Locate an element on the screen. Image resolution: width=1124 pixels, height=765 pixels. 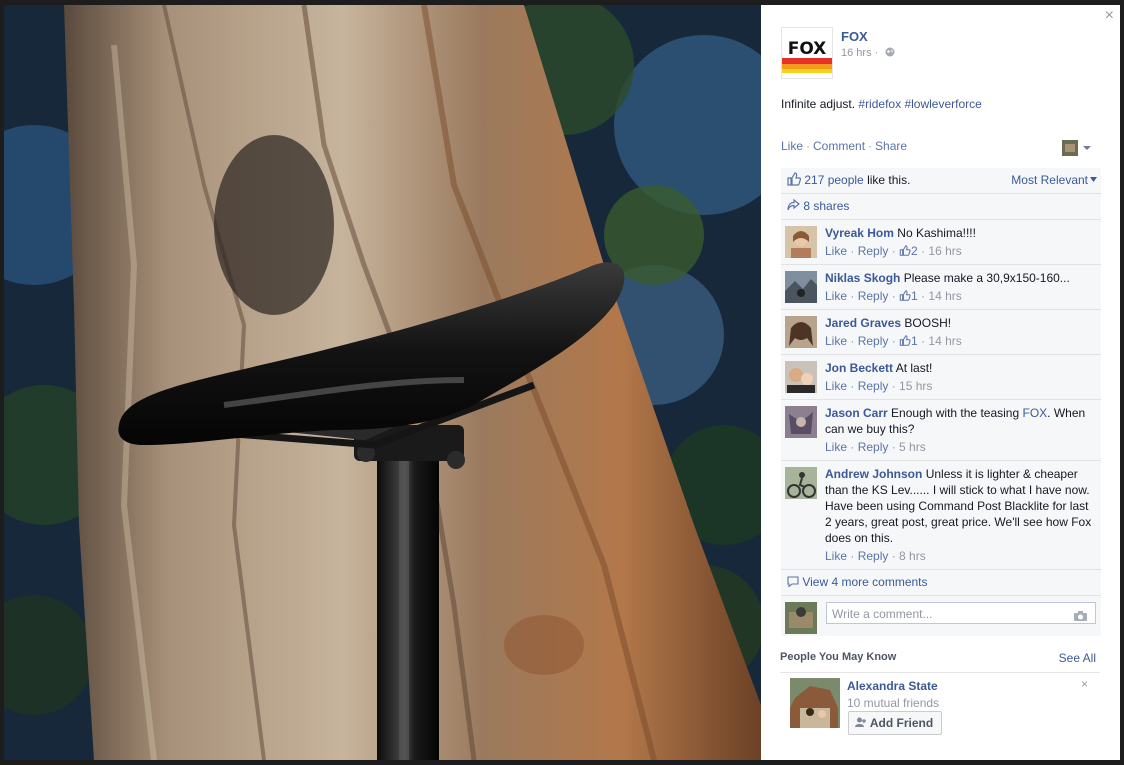
add-friend-label: Add Friend is located at coordinates (901, 723).